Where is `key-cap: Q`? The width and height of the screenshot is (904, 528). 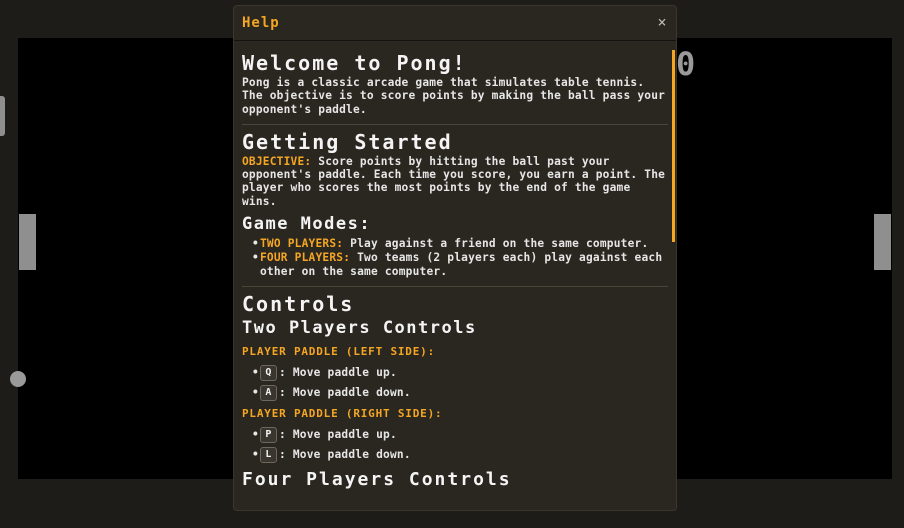
key-cap: Q is located at coordinates (268, 372).